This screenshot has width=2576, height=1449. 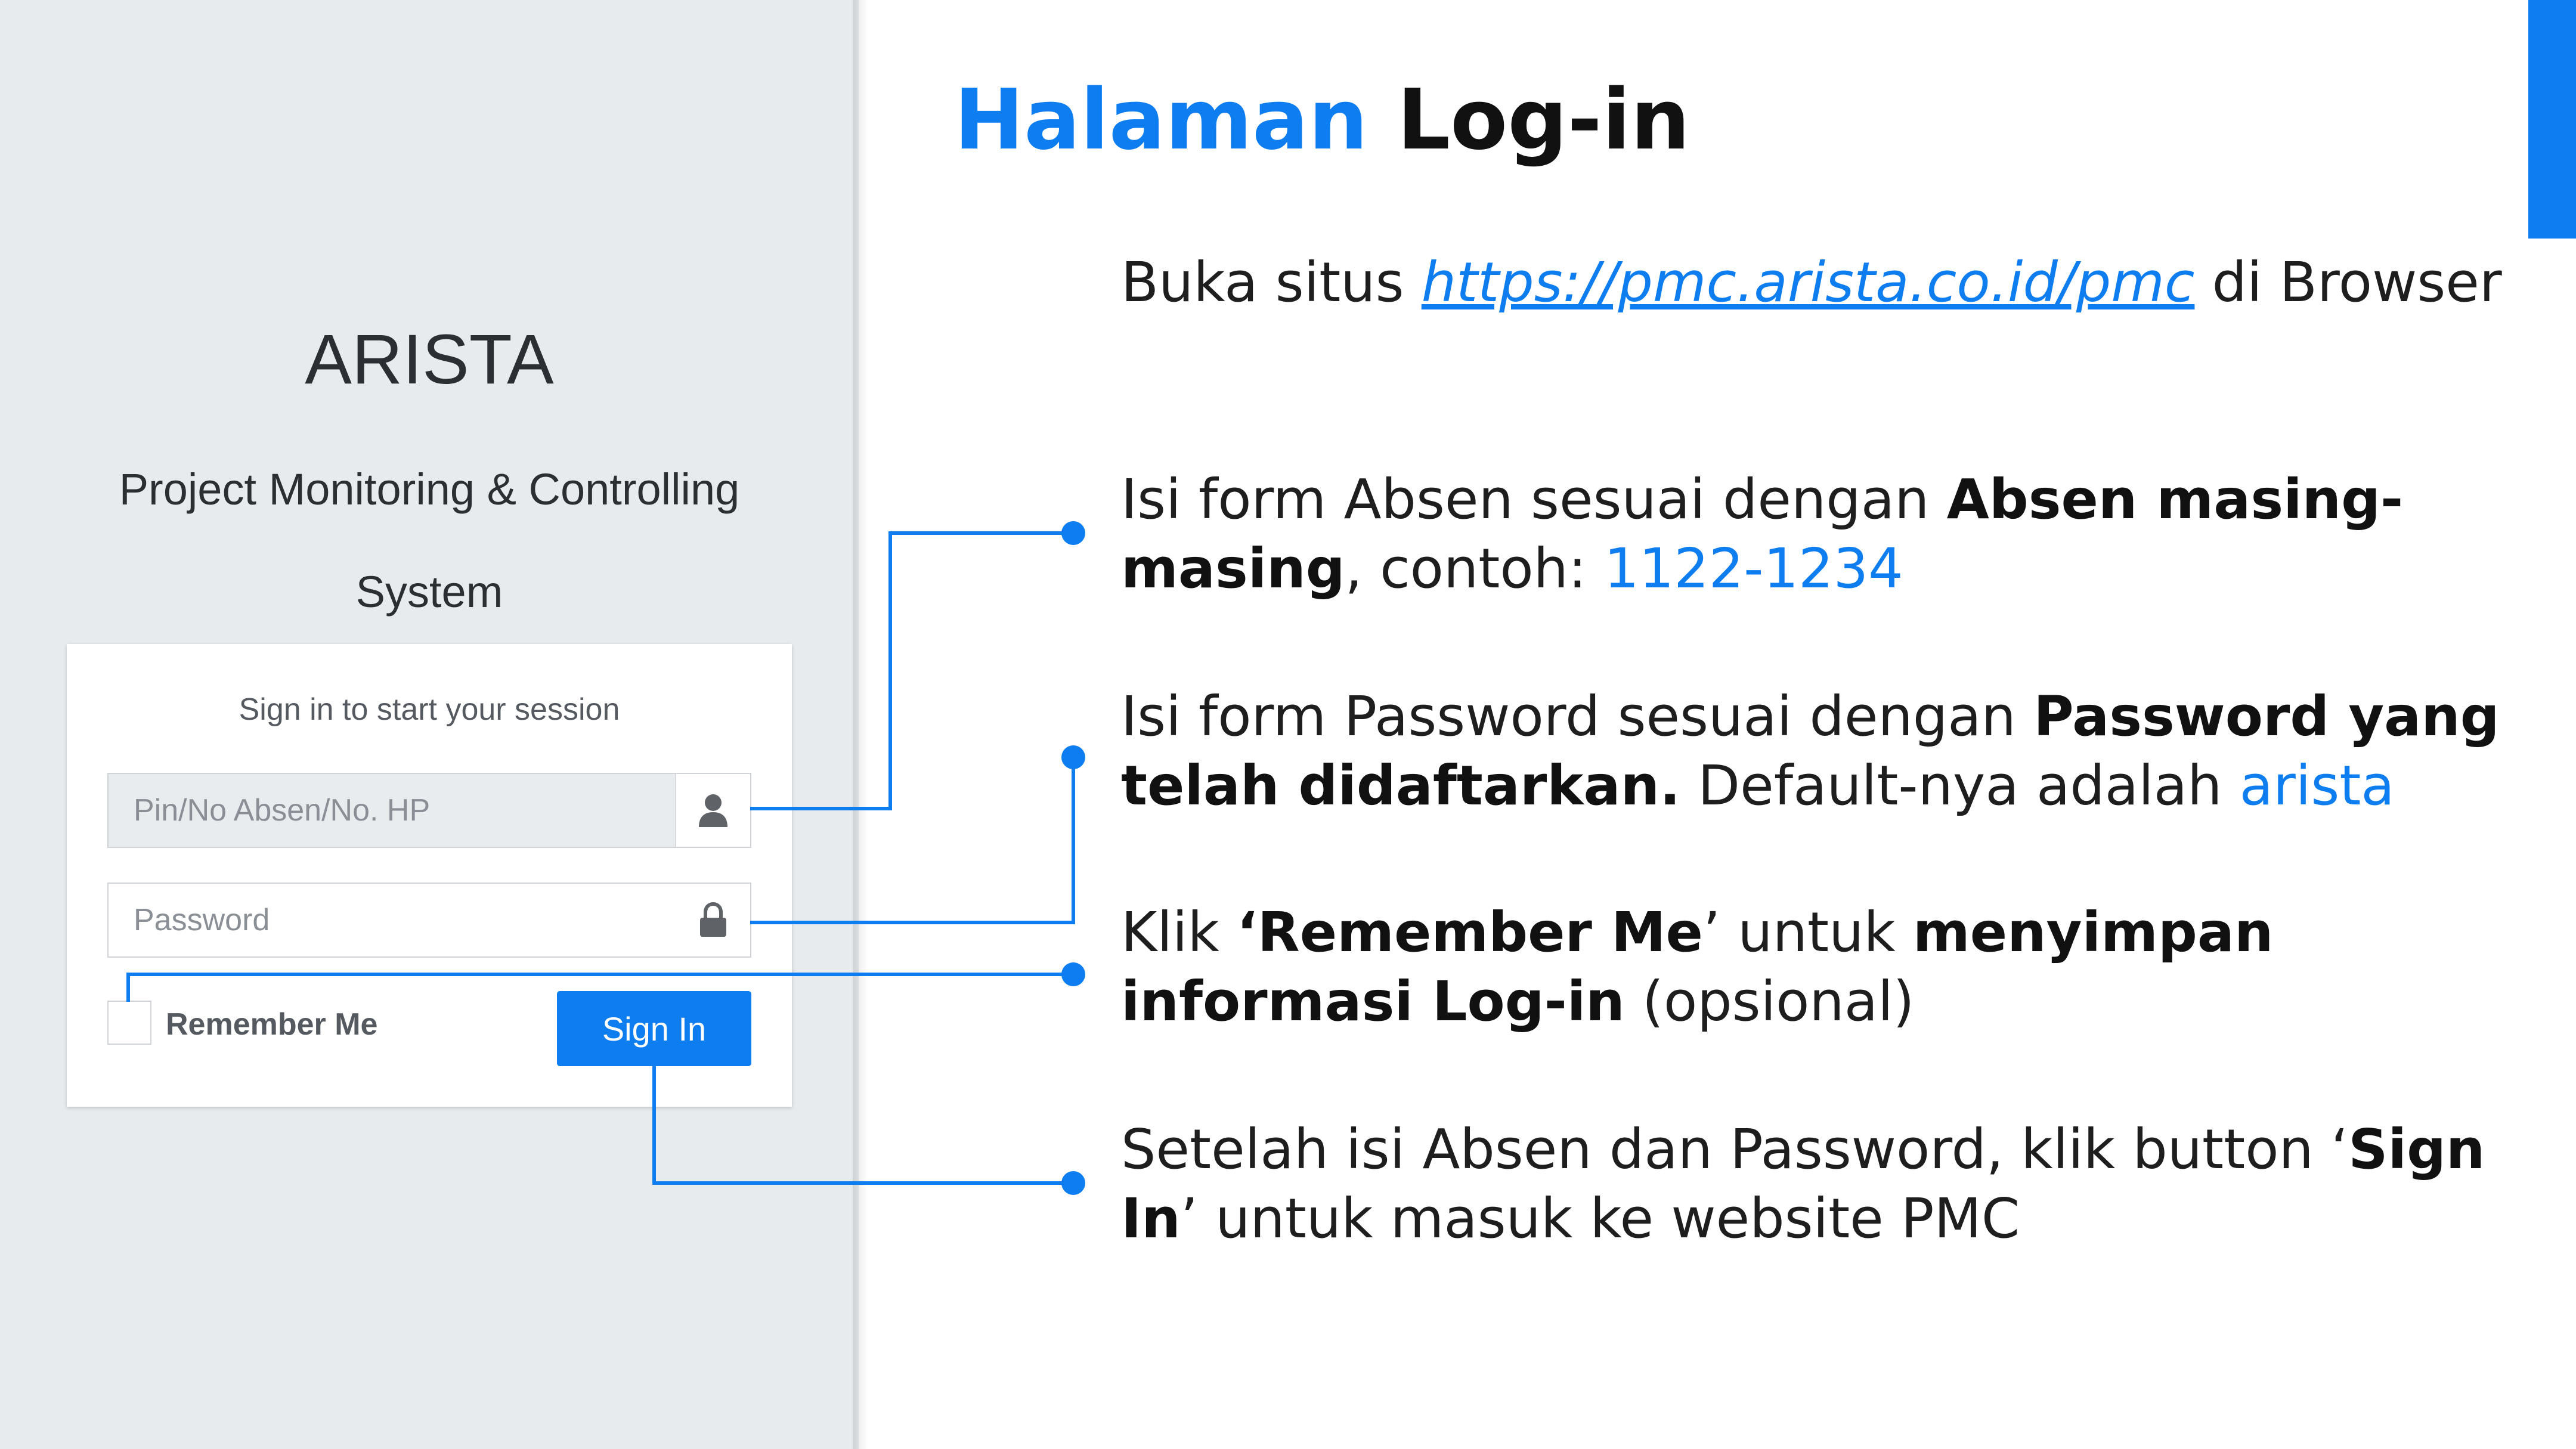 What do you see at coordinates (713, 811) in the screenshot?
I see `user-icon` at bounding box center [713, 811].